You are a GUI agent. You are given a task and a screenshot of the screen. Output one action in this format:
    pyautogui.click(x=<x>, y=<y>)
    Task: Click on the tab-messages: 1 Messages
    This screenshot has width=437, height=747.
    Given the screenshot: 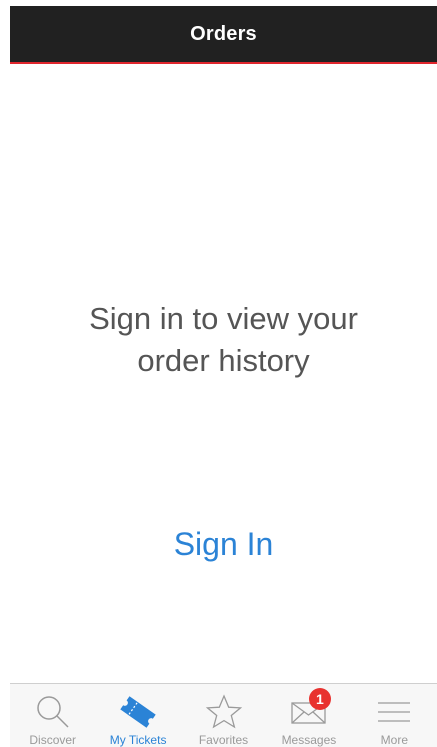 What is the action you would take?
    pyautogui.click(x=308, y=715)
    